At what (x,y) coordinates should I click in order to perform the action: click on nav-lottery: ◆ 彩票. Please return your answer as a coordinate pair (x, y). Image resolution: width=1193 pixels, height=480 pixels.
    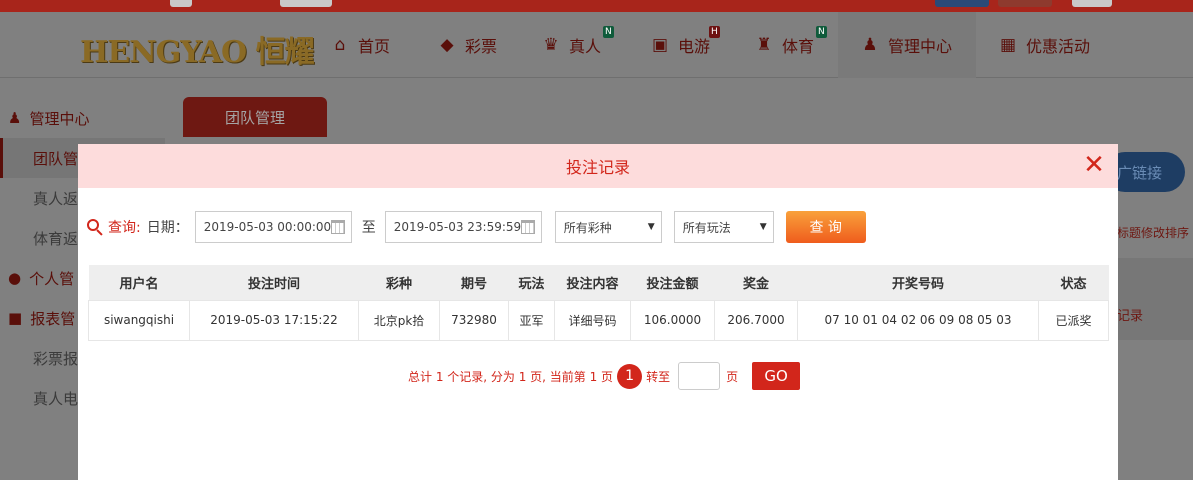
    Looking at the image, I should click on (467, 45).